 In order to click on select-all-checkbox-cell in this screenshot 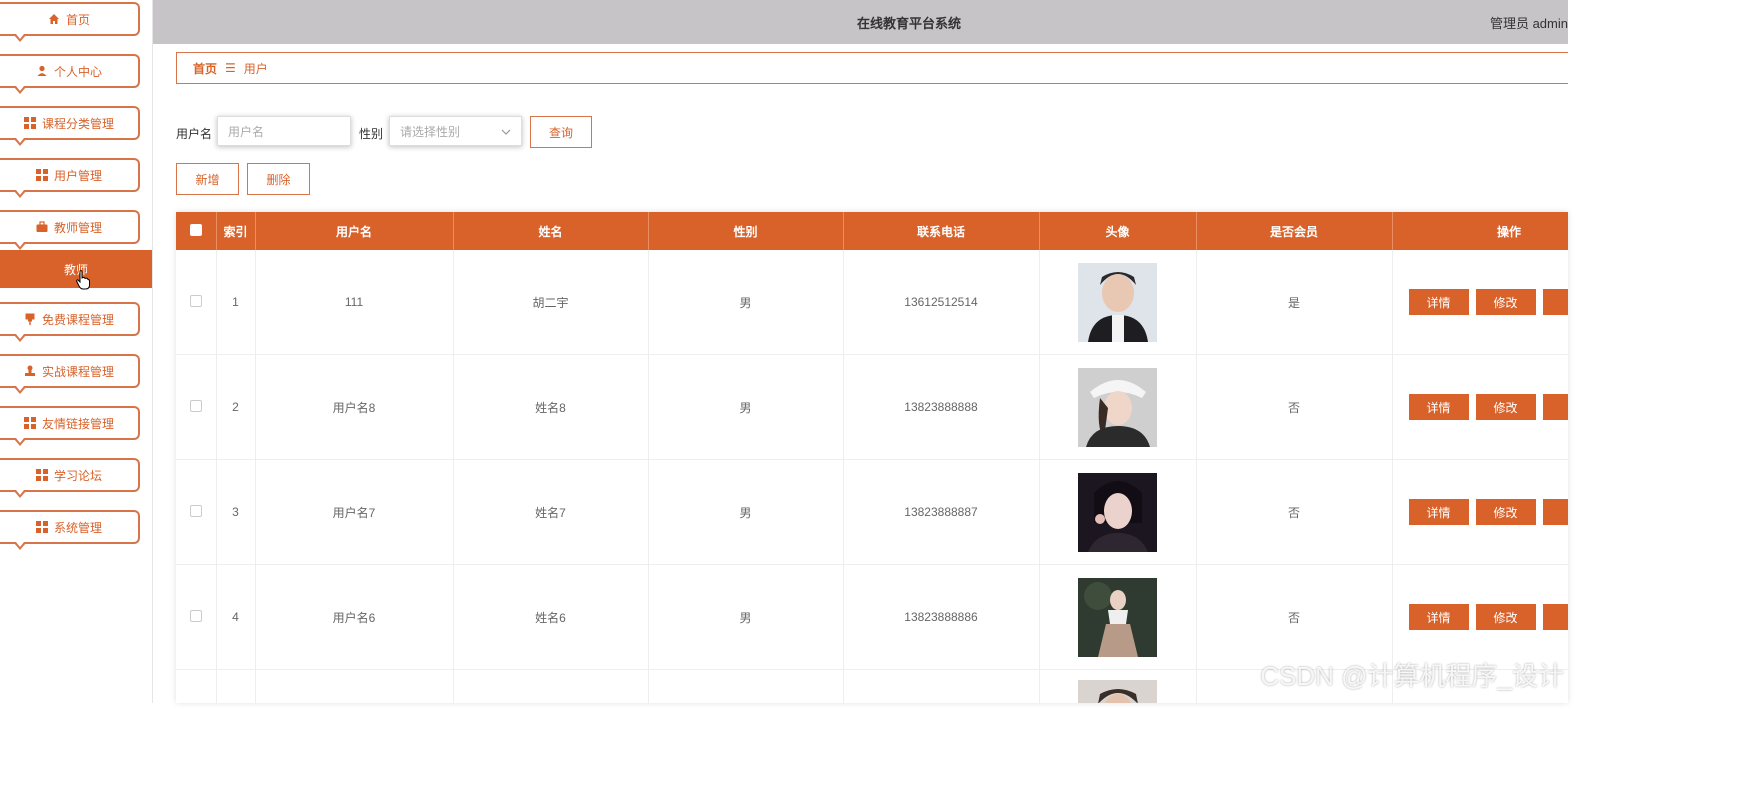, I will do `click(196, 231)`.